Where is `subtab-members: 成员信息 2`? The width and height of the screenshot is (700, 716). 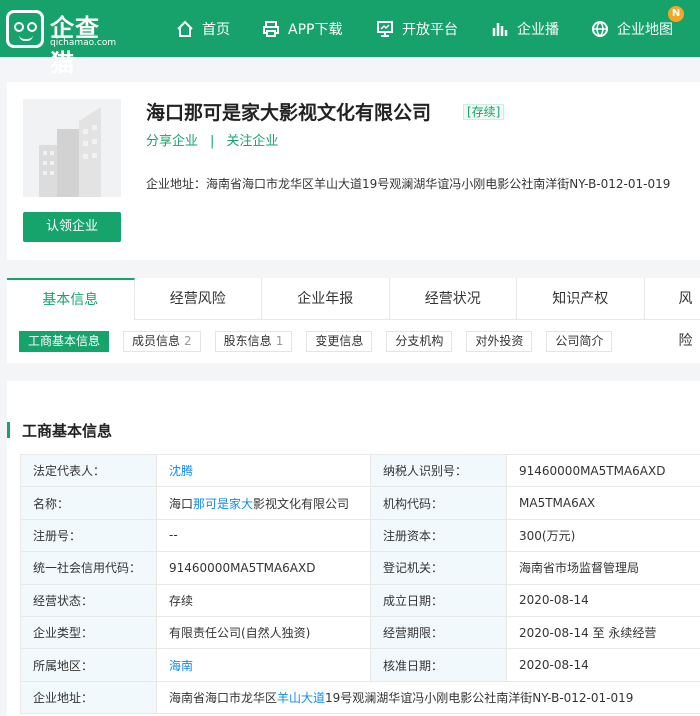 subtab-members: 成员信息 2 is located at coordinates (162, 341).